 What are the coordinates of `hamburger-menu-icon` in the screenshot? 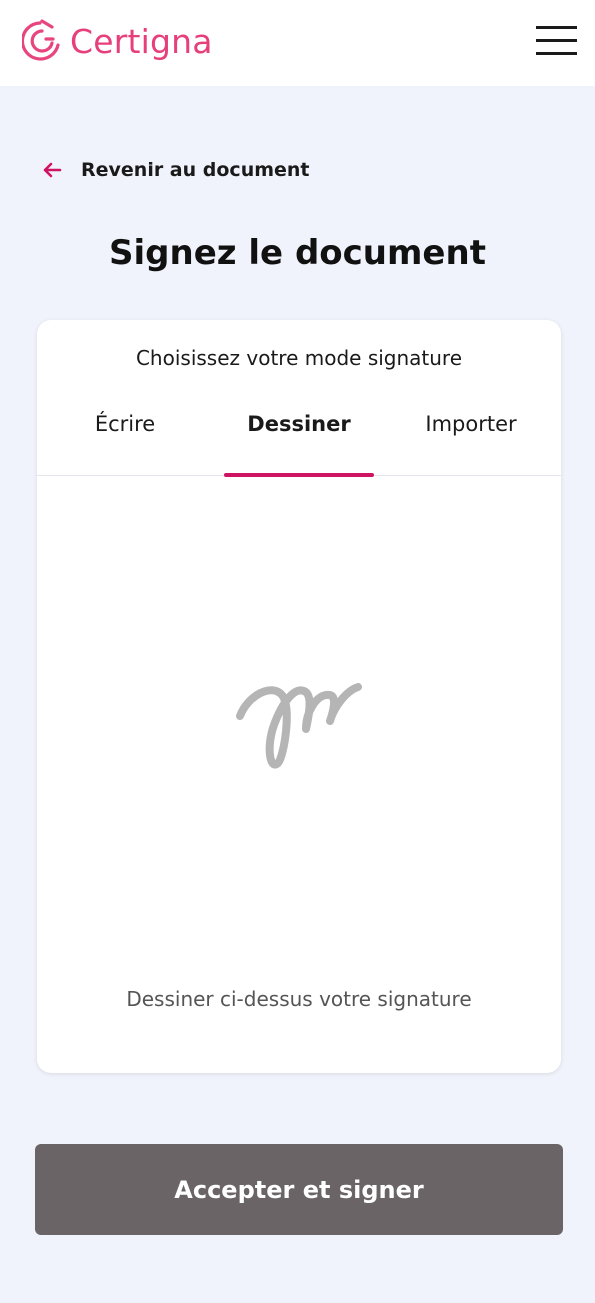 It's located at (556, 41).